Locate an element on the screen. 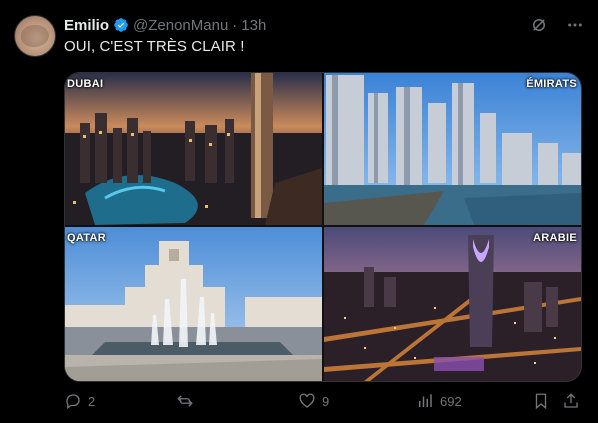 This screenshot has height=423, width=598. tile-label-arabie: ARABIE is located at coordinates (555, 238).